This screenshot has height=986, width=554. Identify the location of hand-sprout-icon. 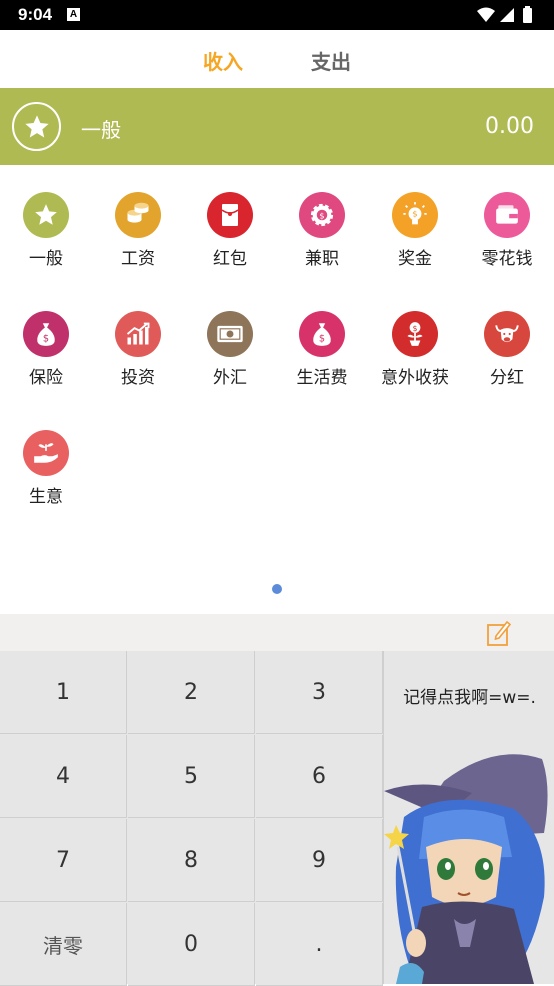
(46, 453).